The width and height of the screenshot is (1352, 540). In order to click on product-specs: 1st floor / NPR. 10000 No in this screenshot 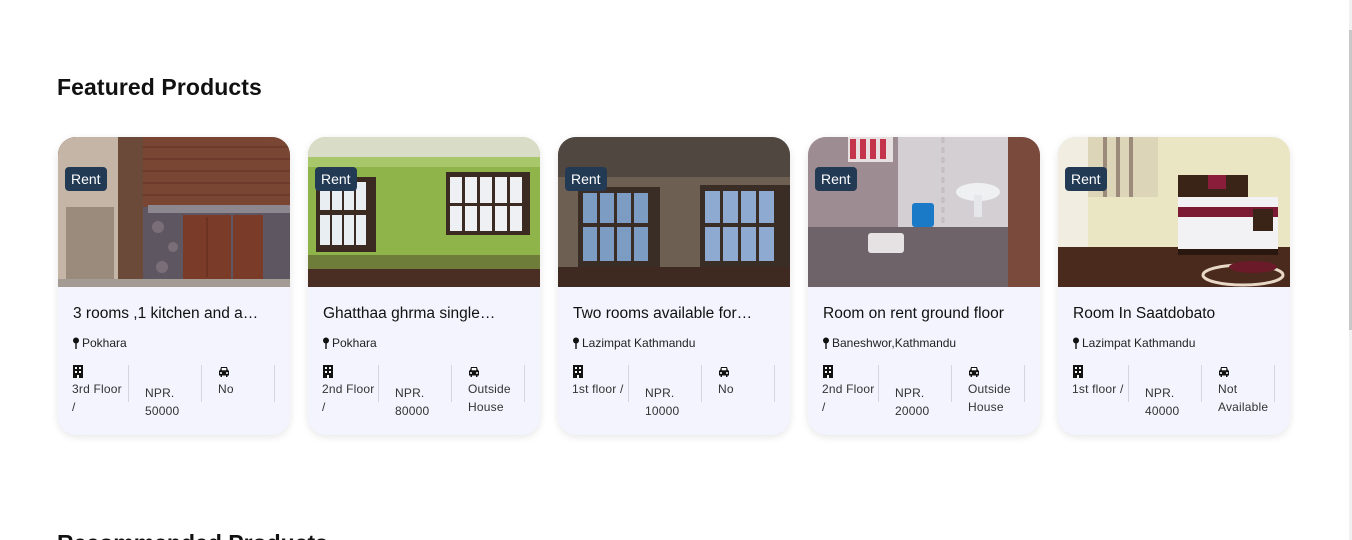, I will do `click(674, 391)`.